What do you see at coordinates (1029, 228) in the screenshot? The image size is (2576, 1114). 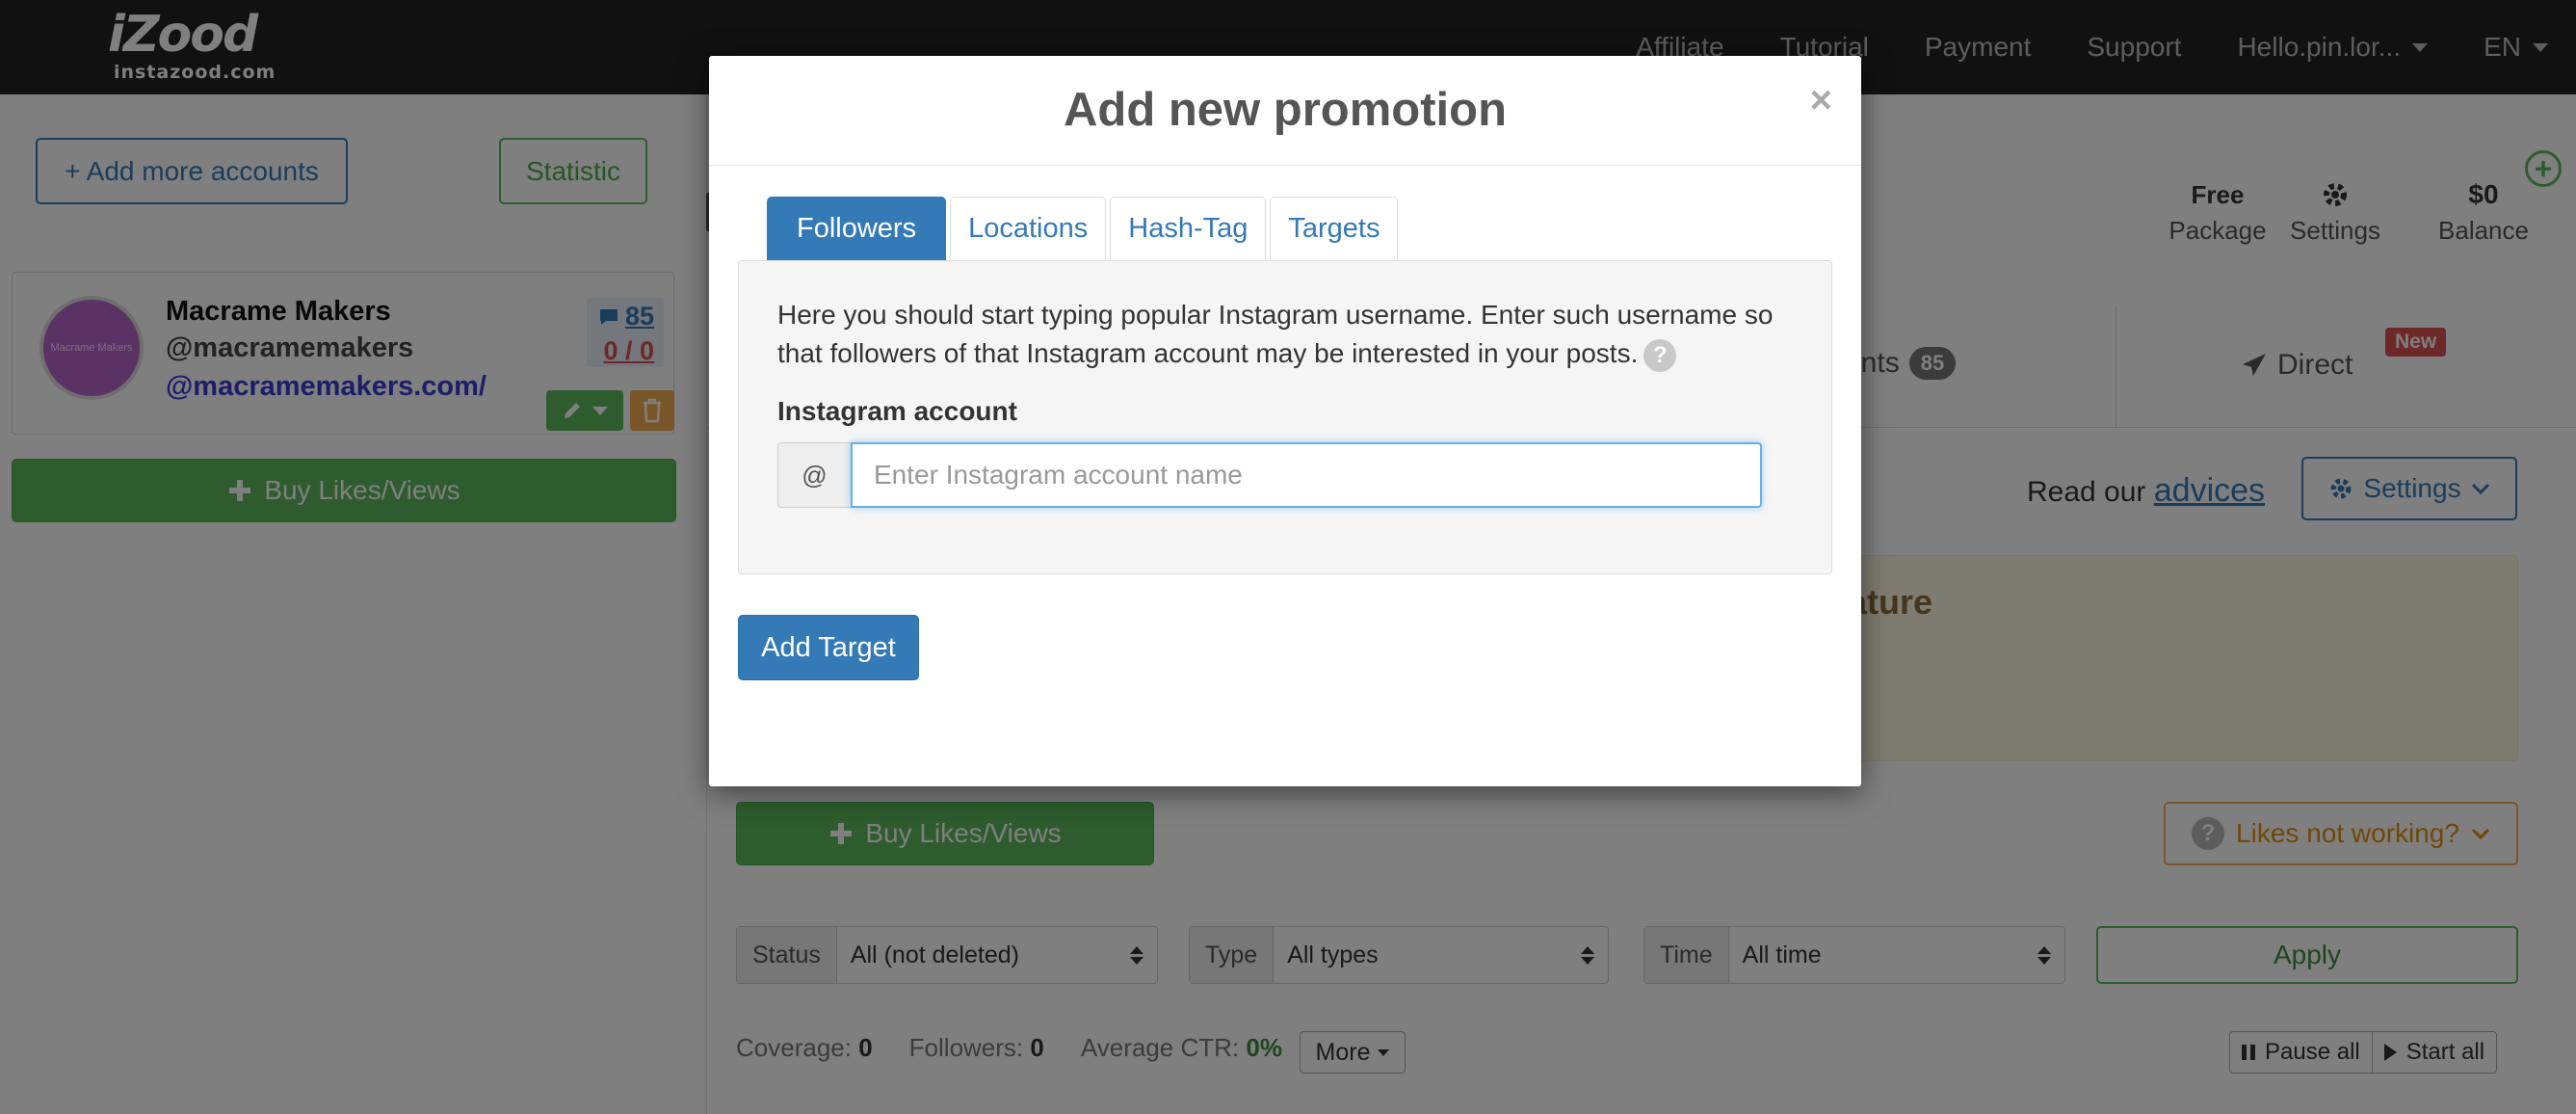 I see `tab-locations: Locations` at bounding box center [1029, 228].